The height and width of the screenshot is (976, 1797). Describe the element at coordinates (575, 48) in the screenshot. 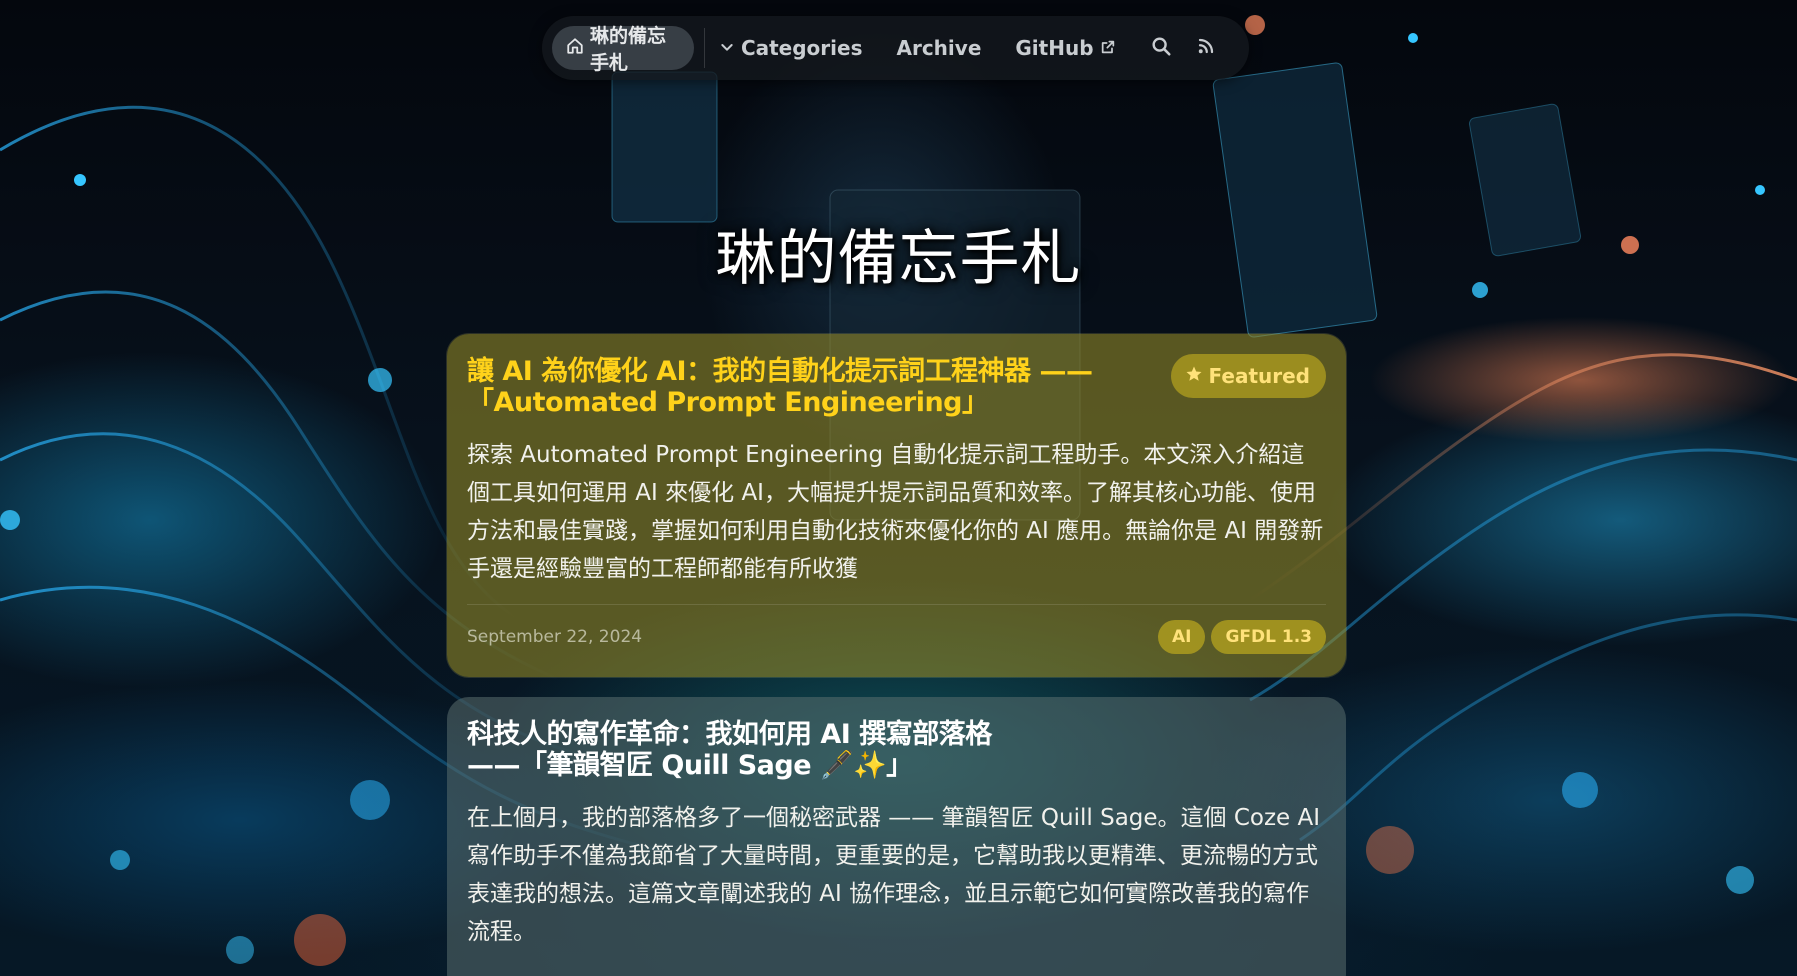

I see `home-icon` at that location.